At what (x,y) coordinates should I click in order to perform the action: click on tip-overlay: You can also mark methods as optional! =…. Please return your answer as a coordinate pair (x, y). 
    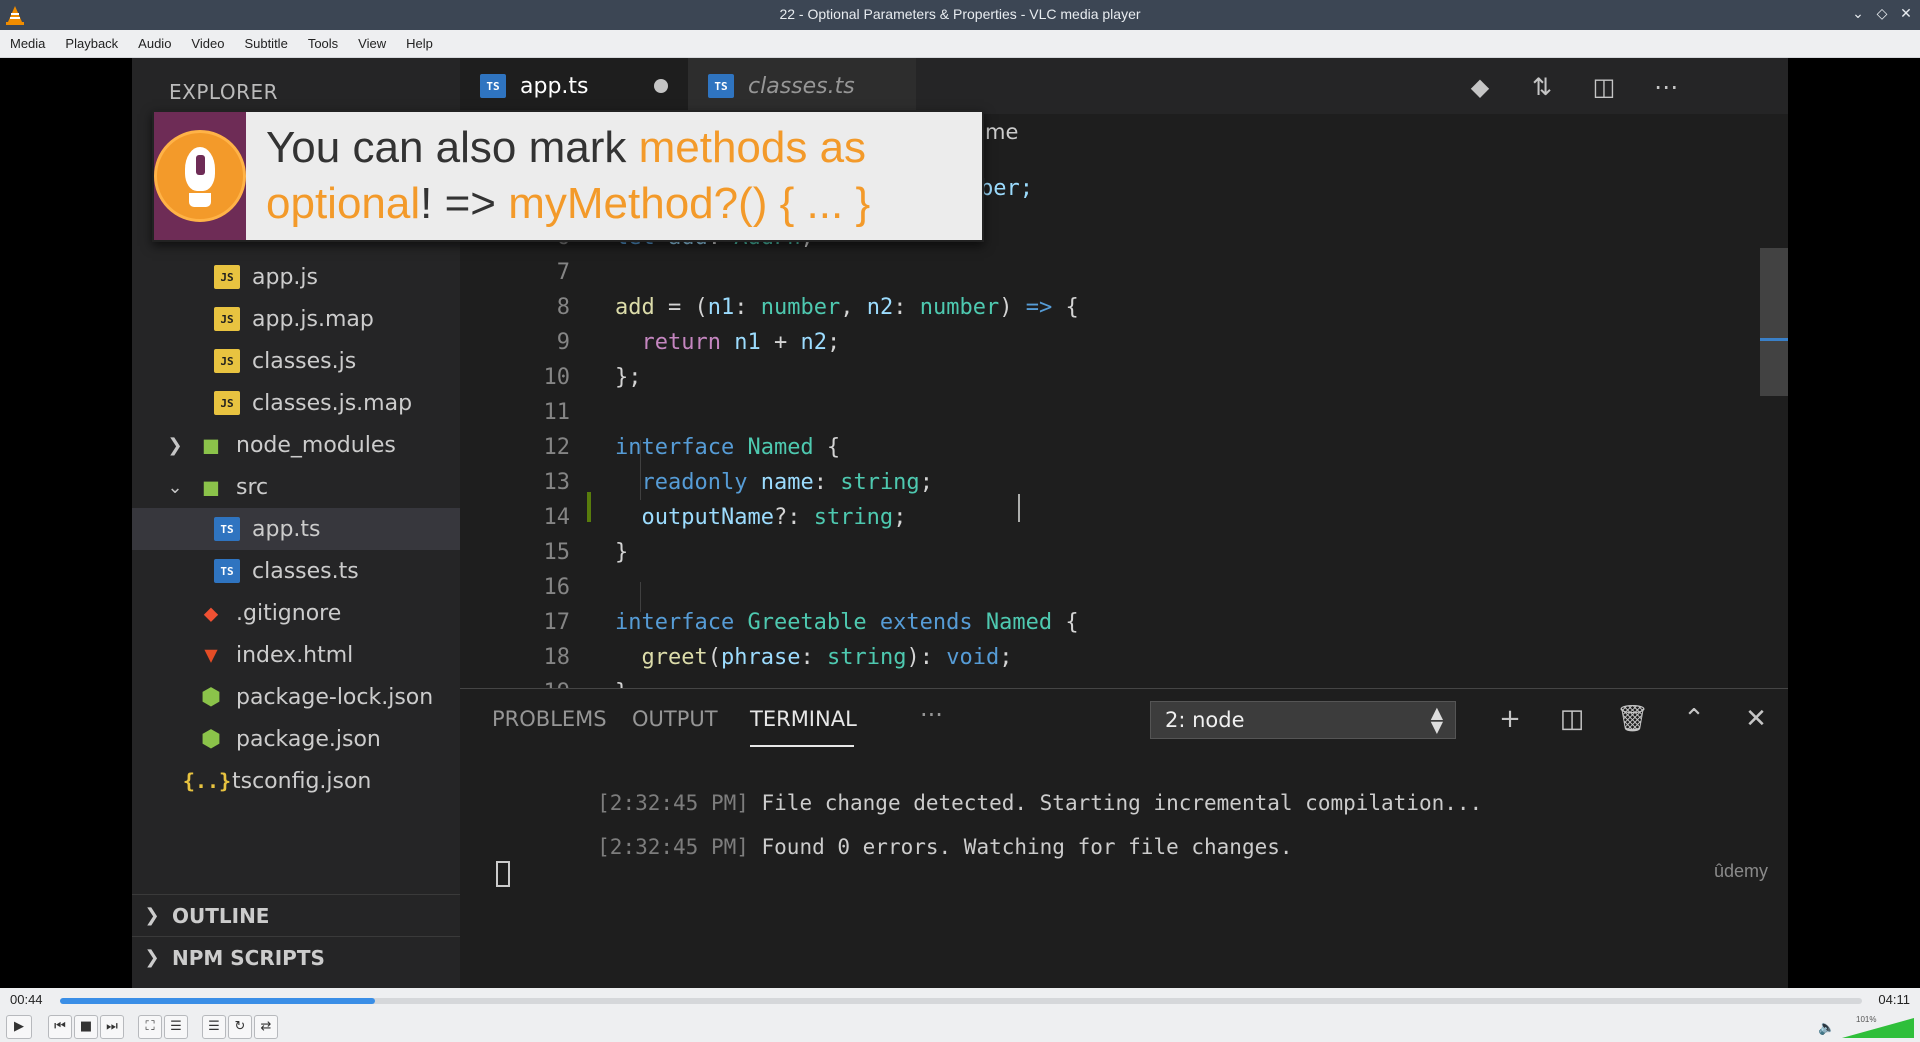
    Looking at the image, I should click on (568, 176).